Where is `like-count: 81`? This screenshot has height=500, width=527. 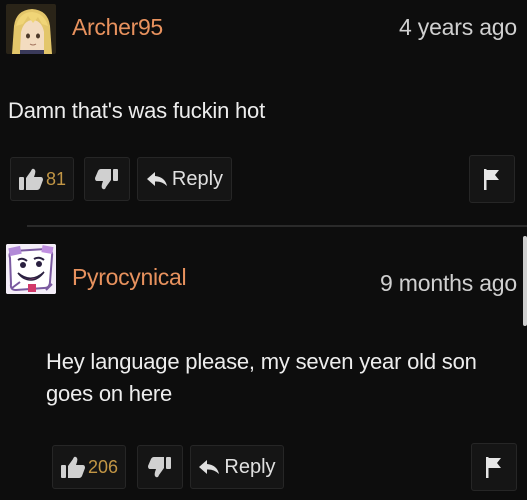
like-count: 81 is located at coordinates (56, 178).